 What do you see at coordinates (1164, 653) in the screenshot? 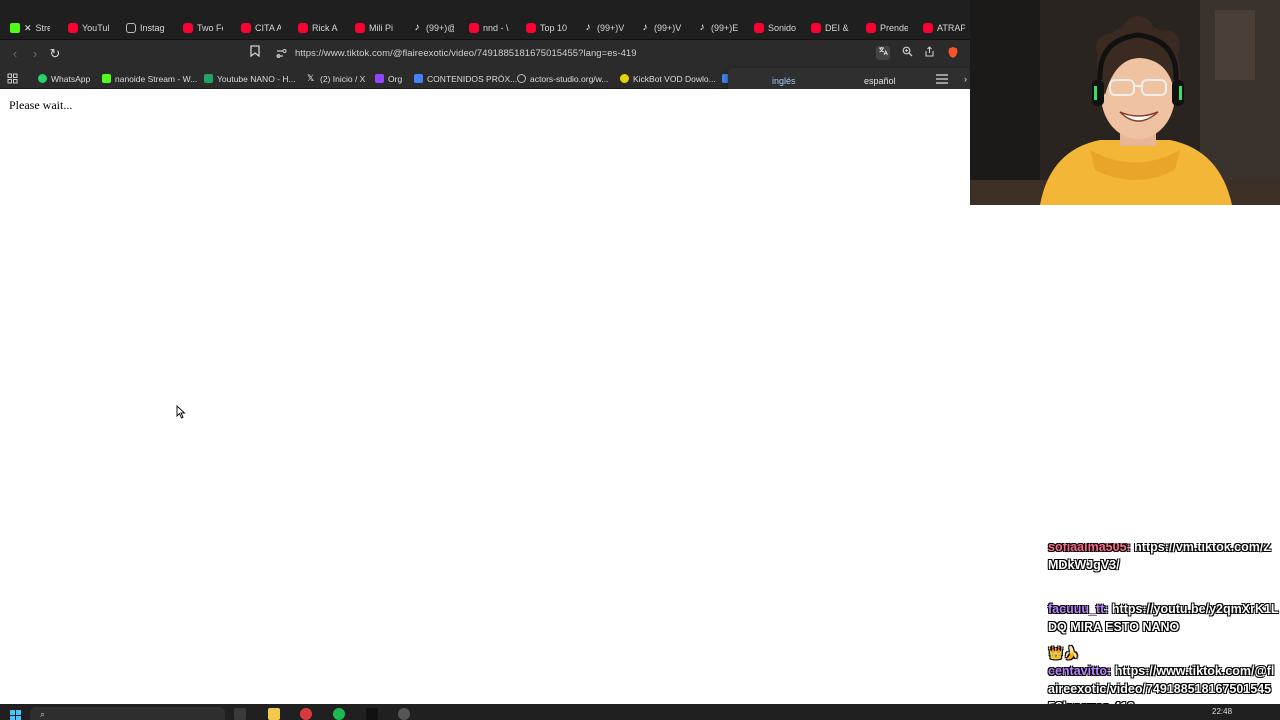
I see `chat-message: 👑🍌` at bounding box center [1164, 653].